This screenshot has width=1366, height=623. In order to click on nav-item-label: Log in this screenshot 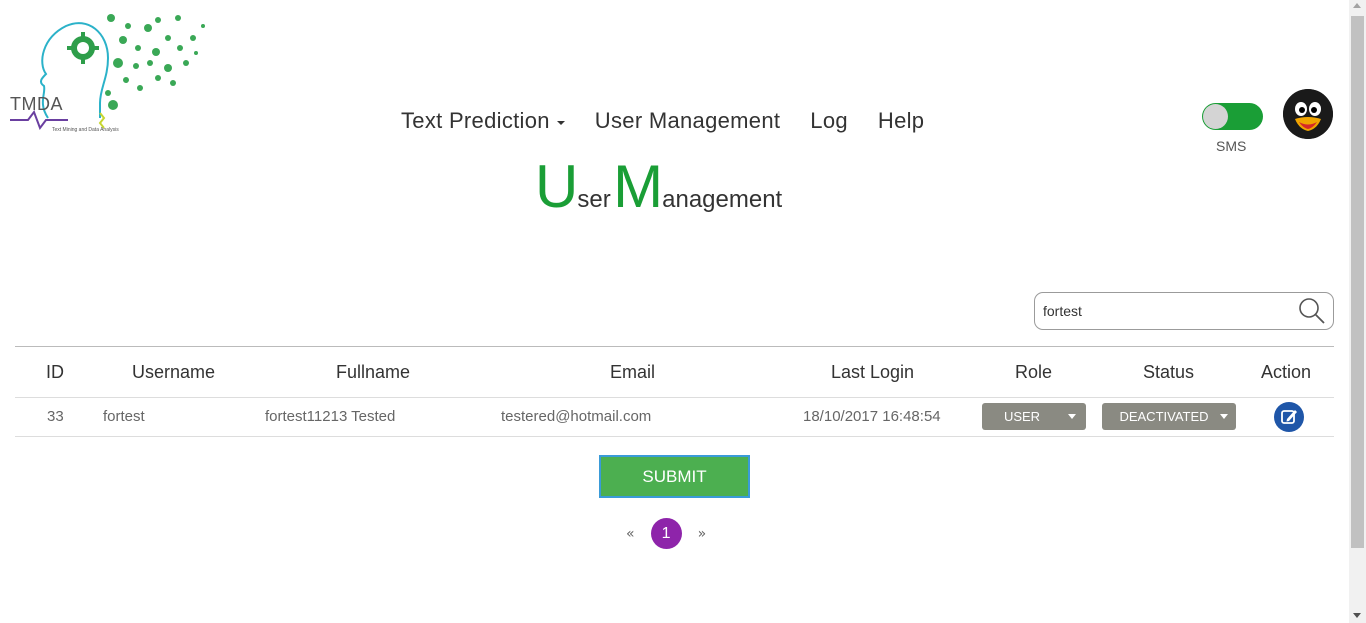, I will do `click(829, 120)`.